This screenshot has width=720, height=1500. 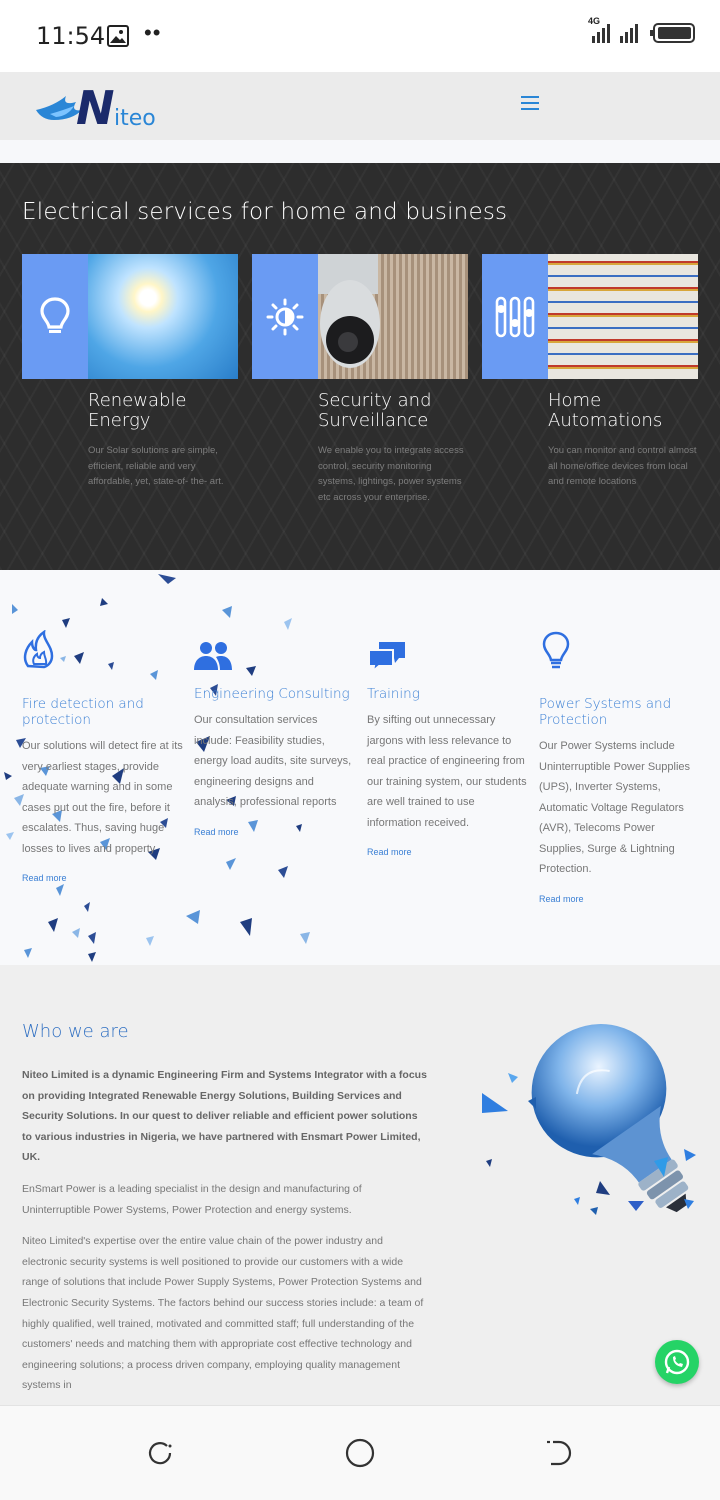 I want to click on status-bar: 11:54 •• 4G, so click(x=360, y=36).